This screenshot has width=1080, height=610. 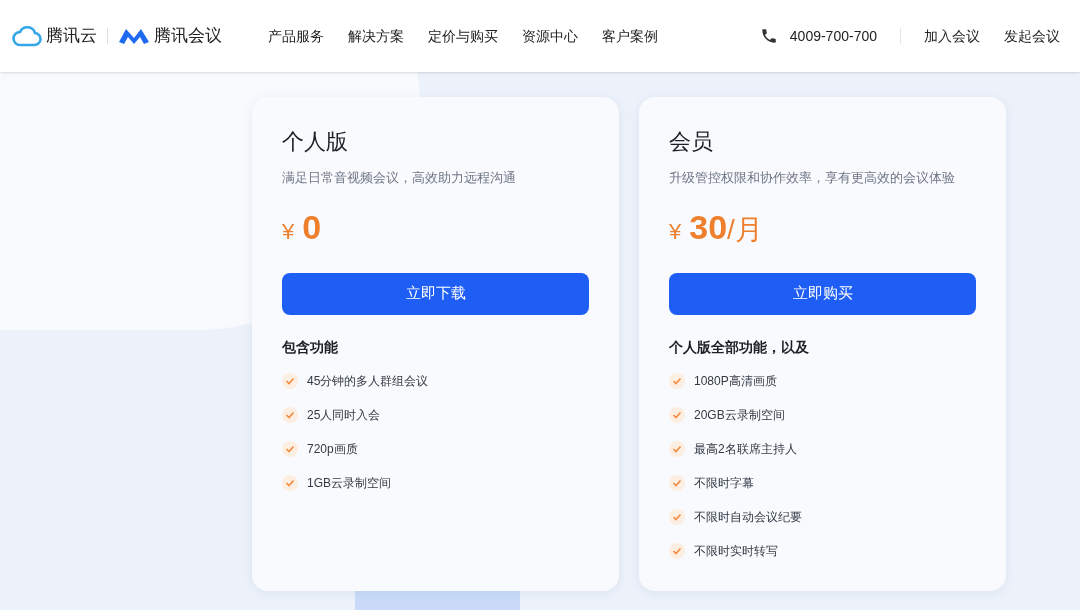 I want to click on price: 0, so click(x=312, y=227).